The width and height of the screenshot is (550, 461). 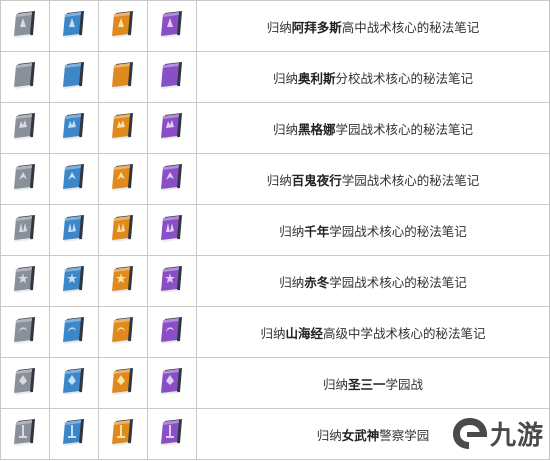 I want to click on note-description: 归纳百鬼夜行学园战术核心的秘法笔记, so click(x=373, y=179).